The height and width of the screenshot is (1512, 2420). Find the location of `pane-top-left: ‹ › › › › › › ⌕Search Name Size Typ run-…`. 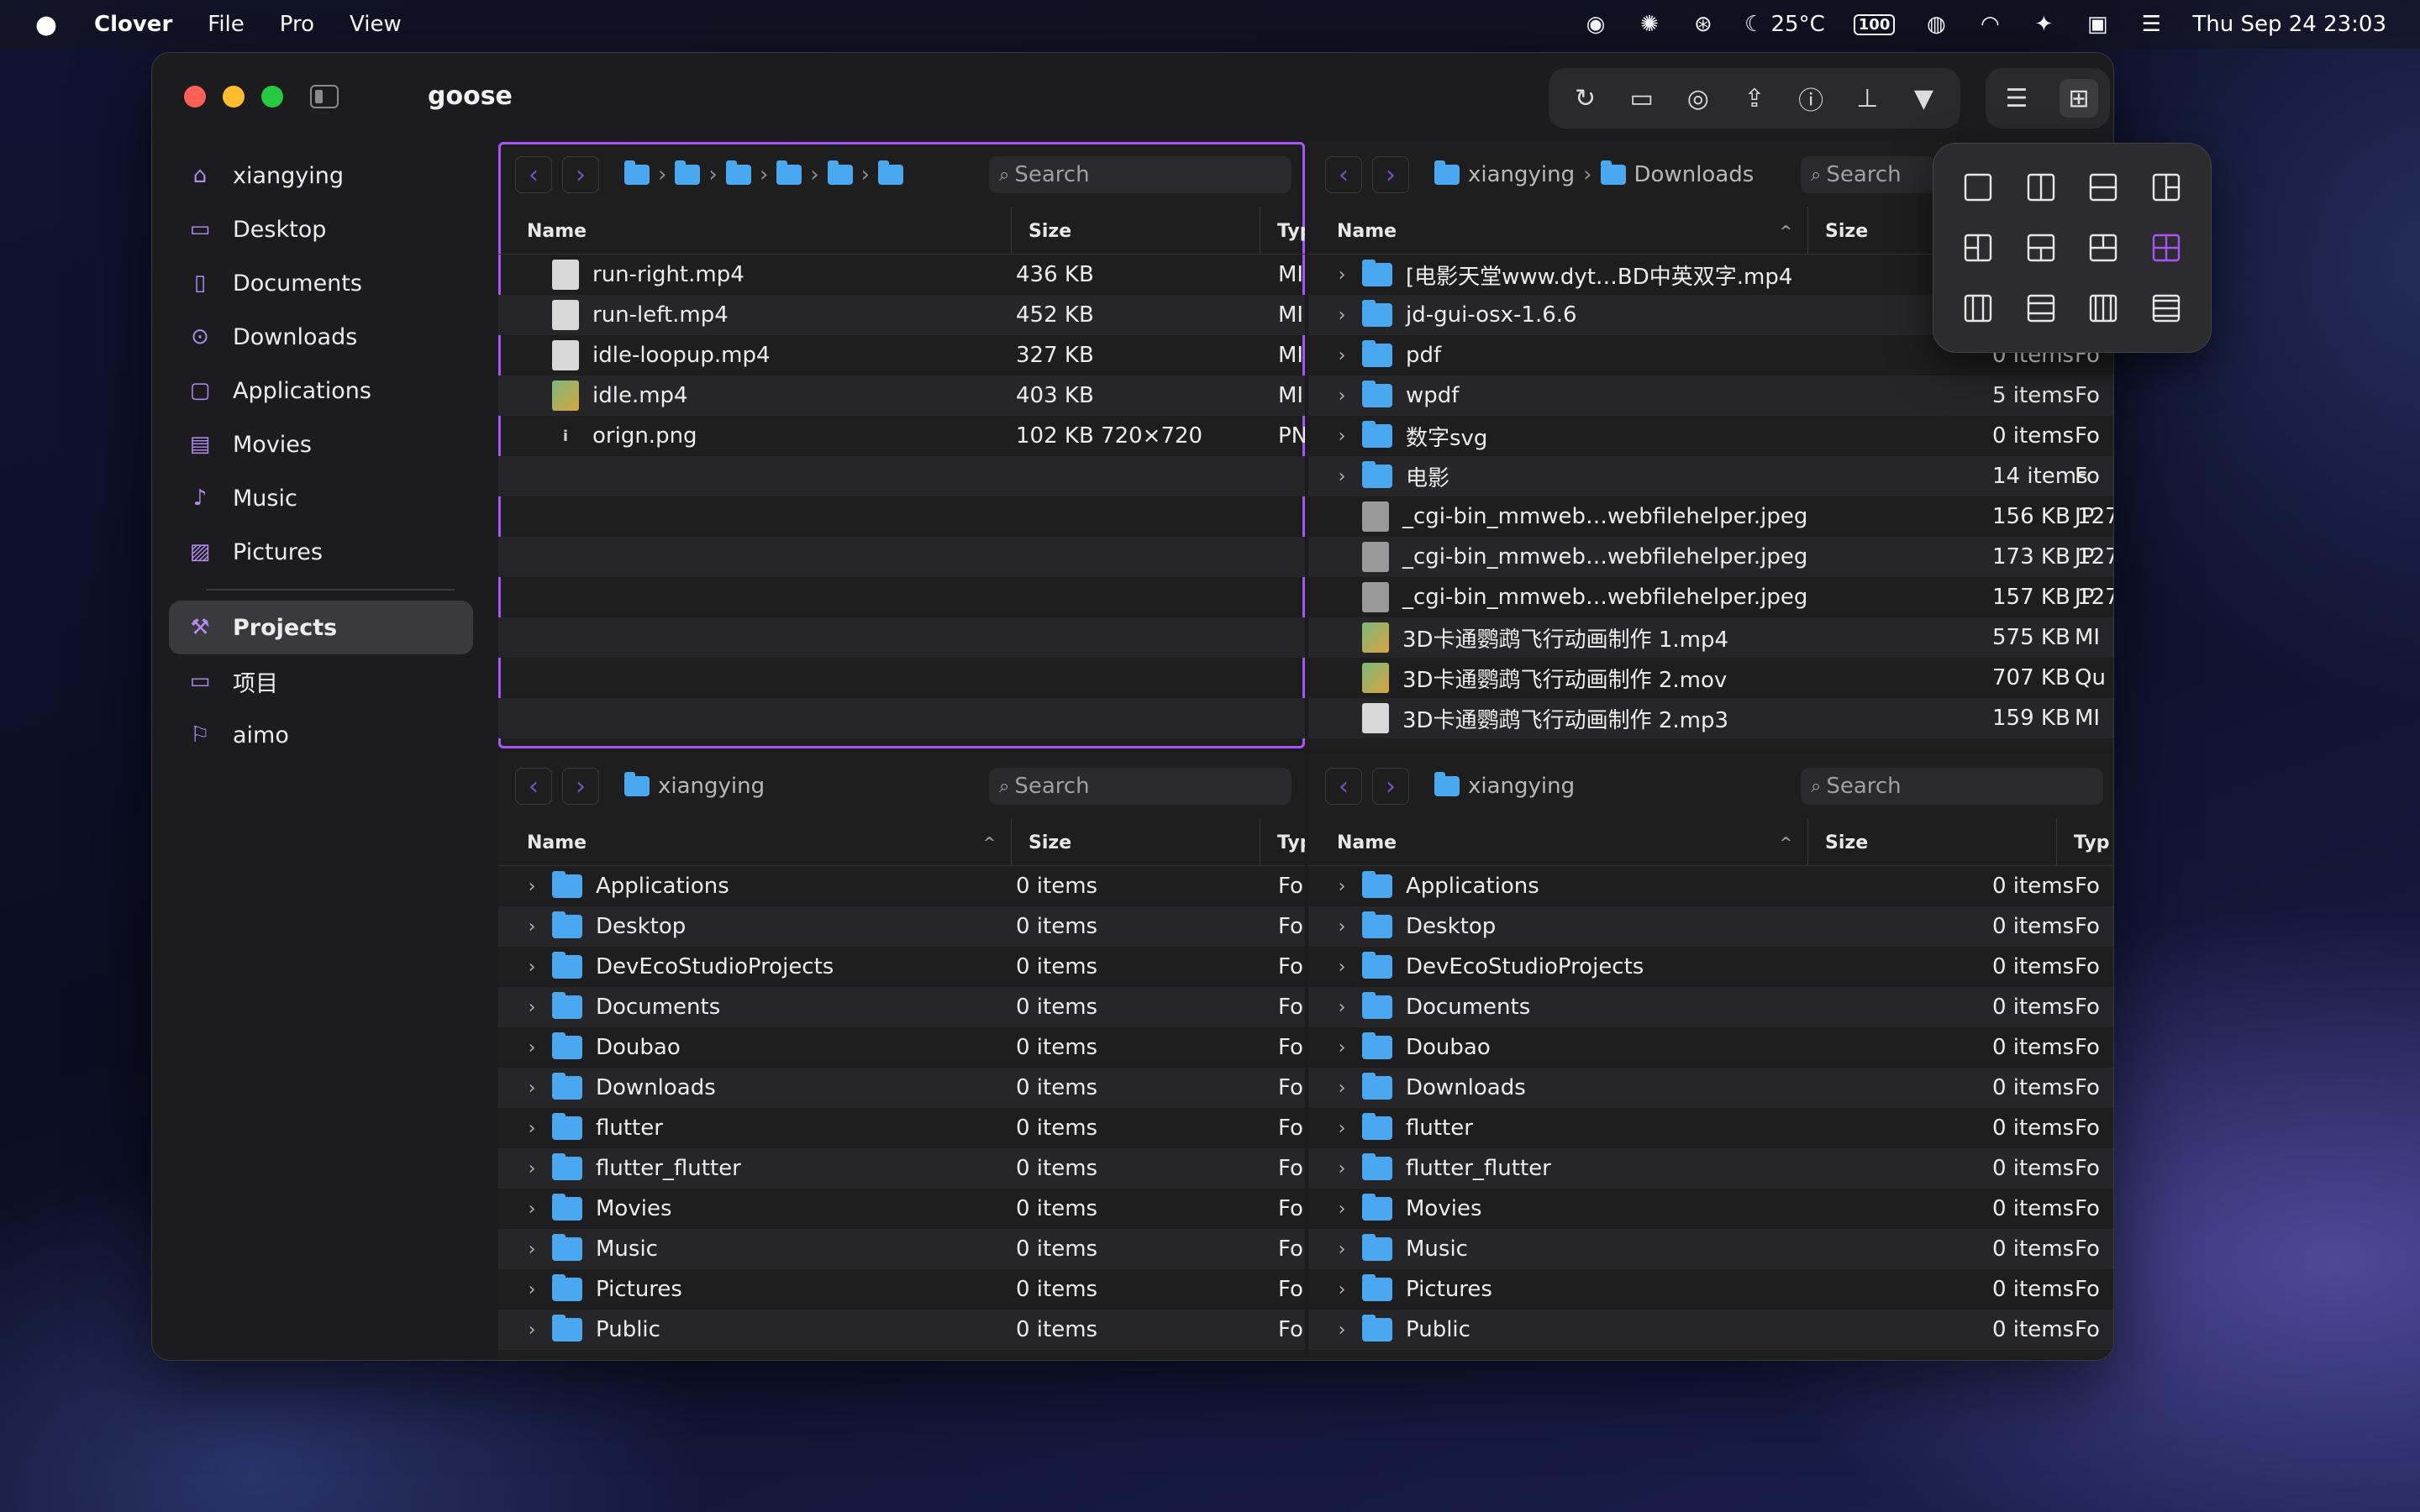

pane-top-left: ‹ › › › › › › ⌕Search Name Size Typ run-… is located at coordinates (901, 445).